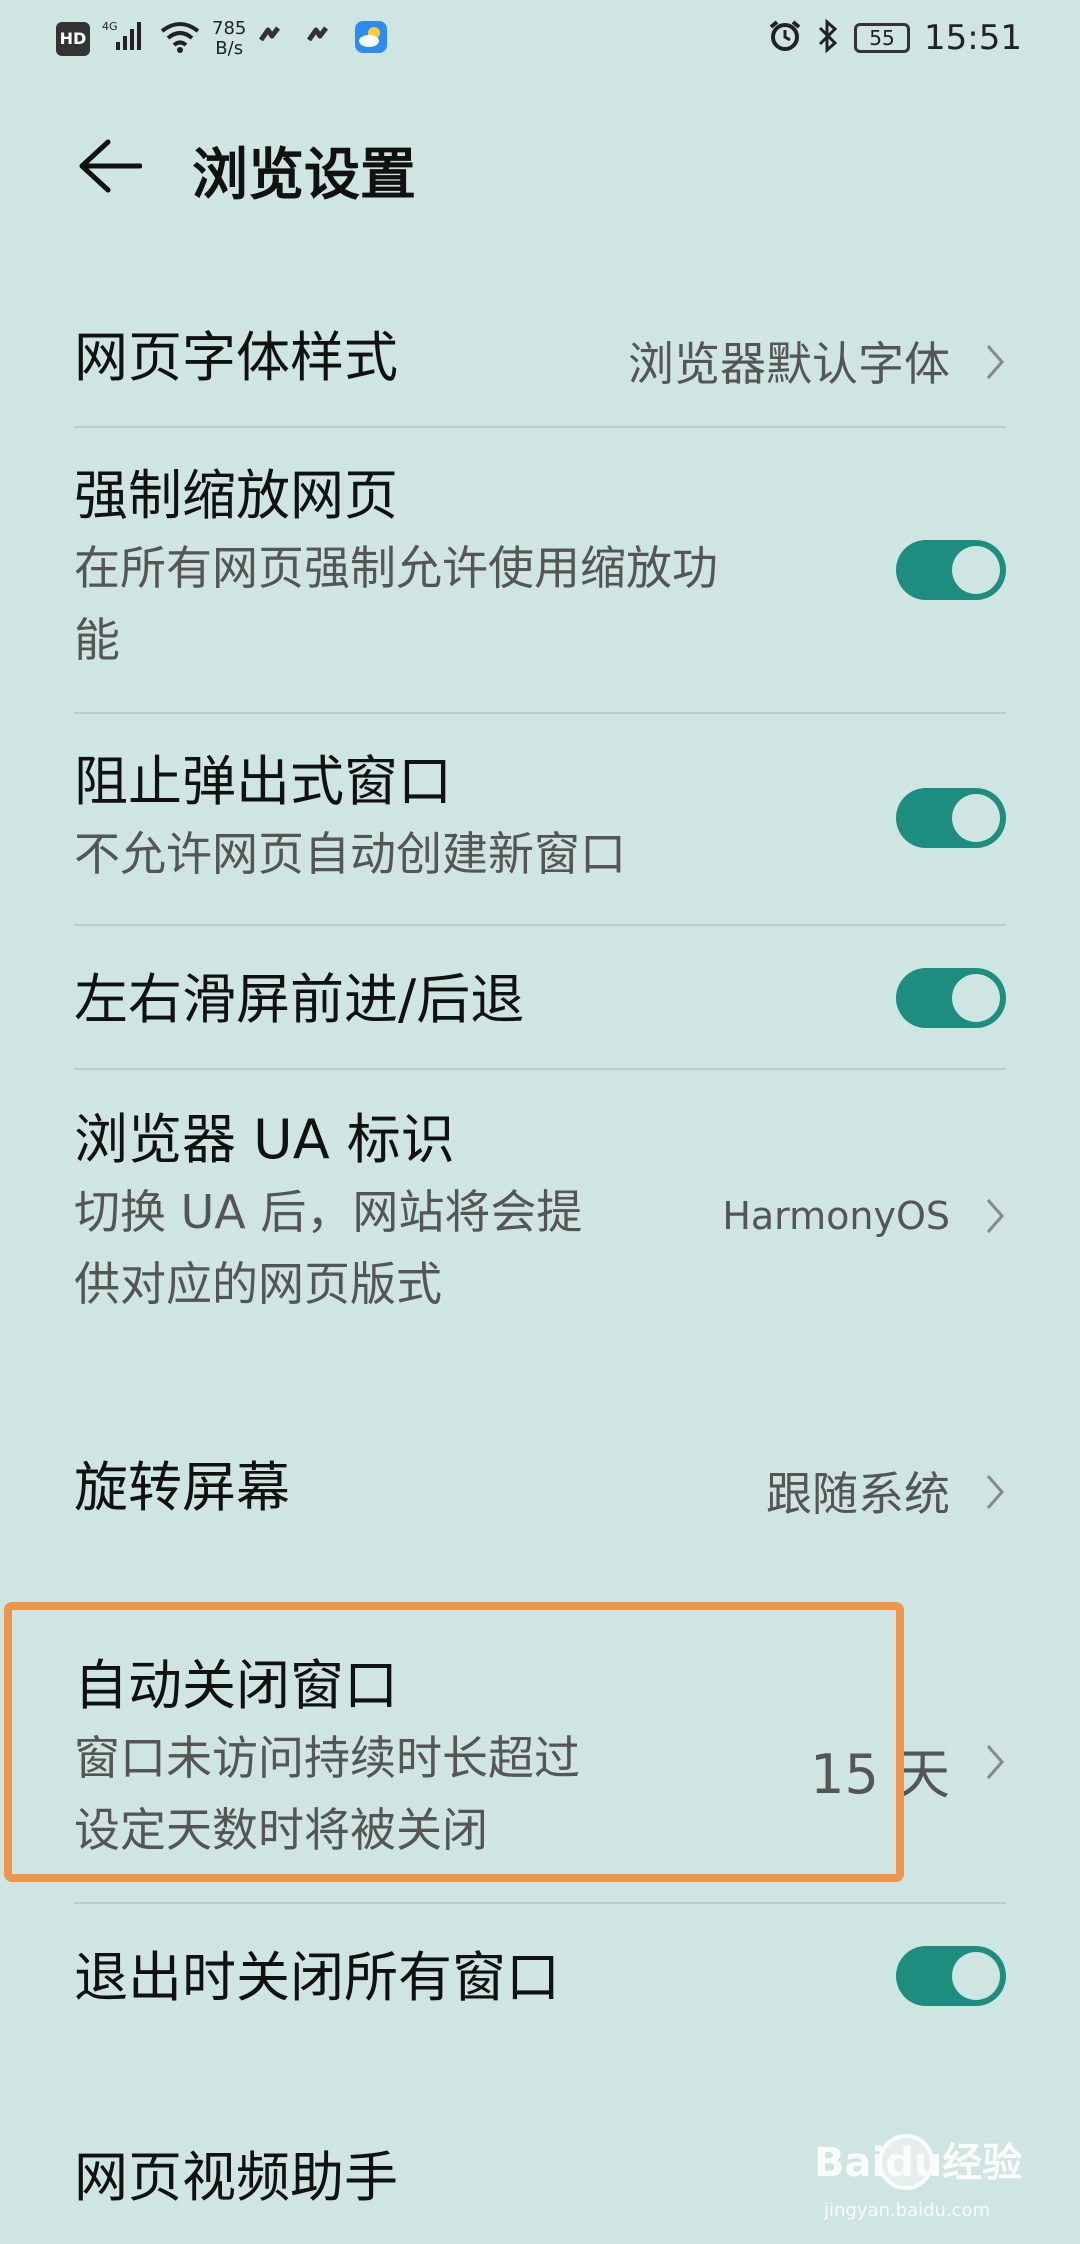  What do you see at coordinates (540, 821) in the screenshot?
I see `setting-block-popups: 阻止弹出式窗口 不允许网页自动创建新窗口` at bounding box center [540, 821].